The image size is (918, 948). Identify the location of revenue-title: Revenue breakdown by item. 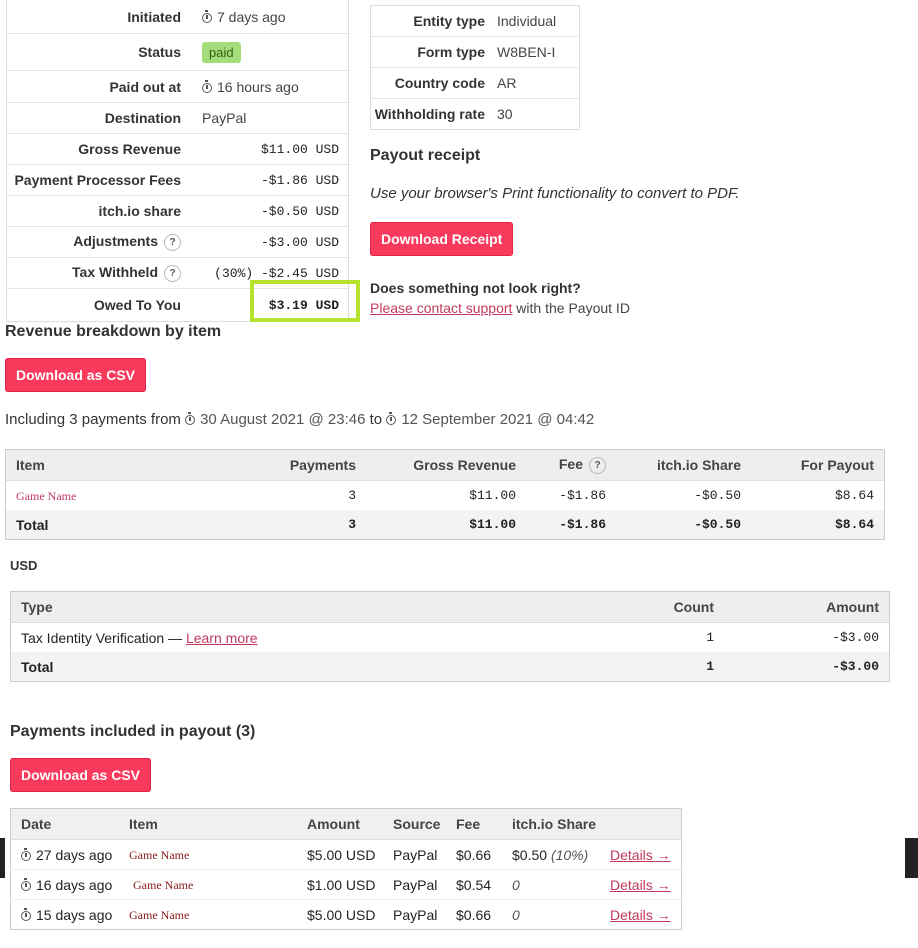
(113, 331).